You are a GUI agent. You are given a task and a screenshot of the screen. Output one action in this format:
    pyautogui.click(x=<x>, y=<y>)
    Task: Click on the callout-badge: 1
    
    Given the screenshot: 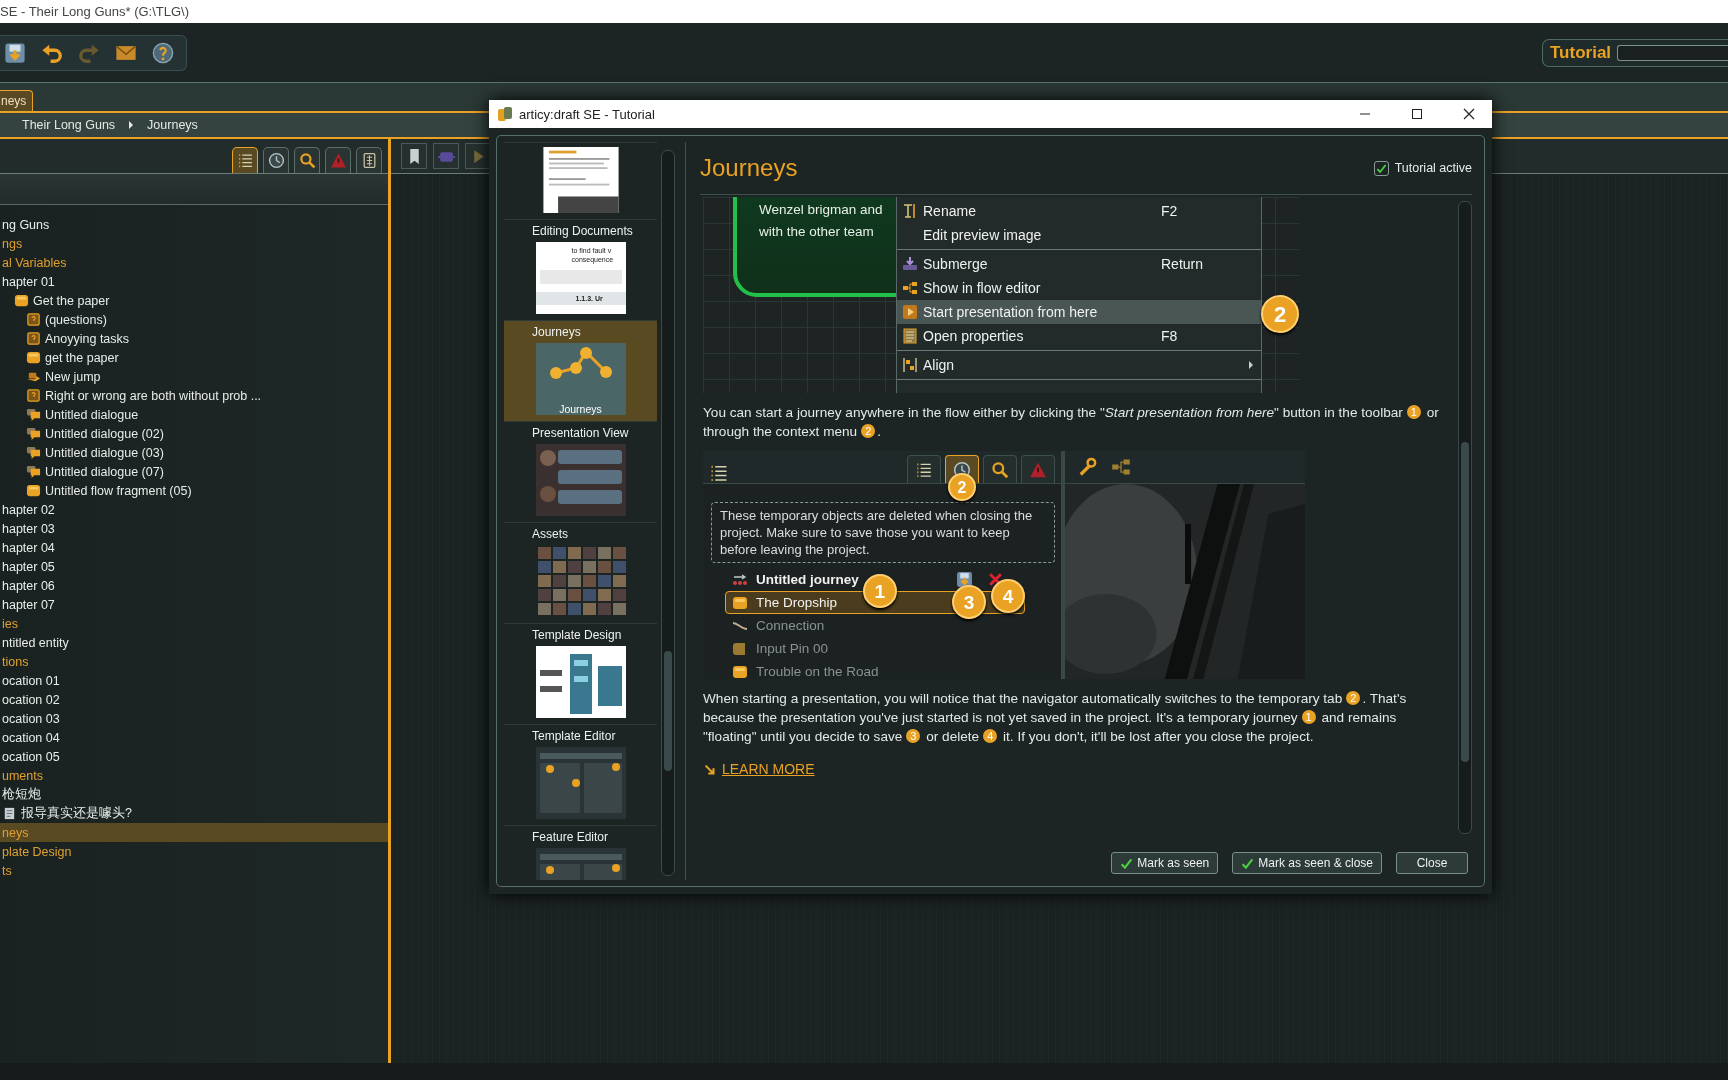 What is the action you would take?
    pyautogui.click(x=879, y=591)
    